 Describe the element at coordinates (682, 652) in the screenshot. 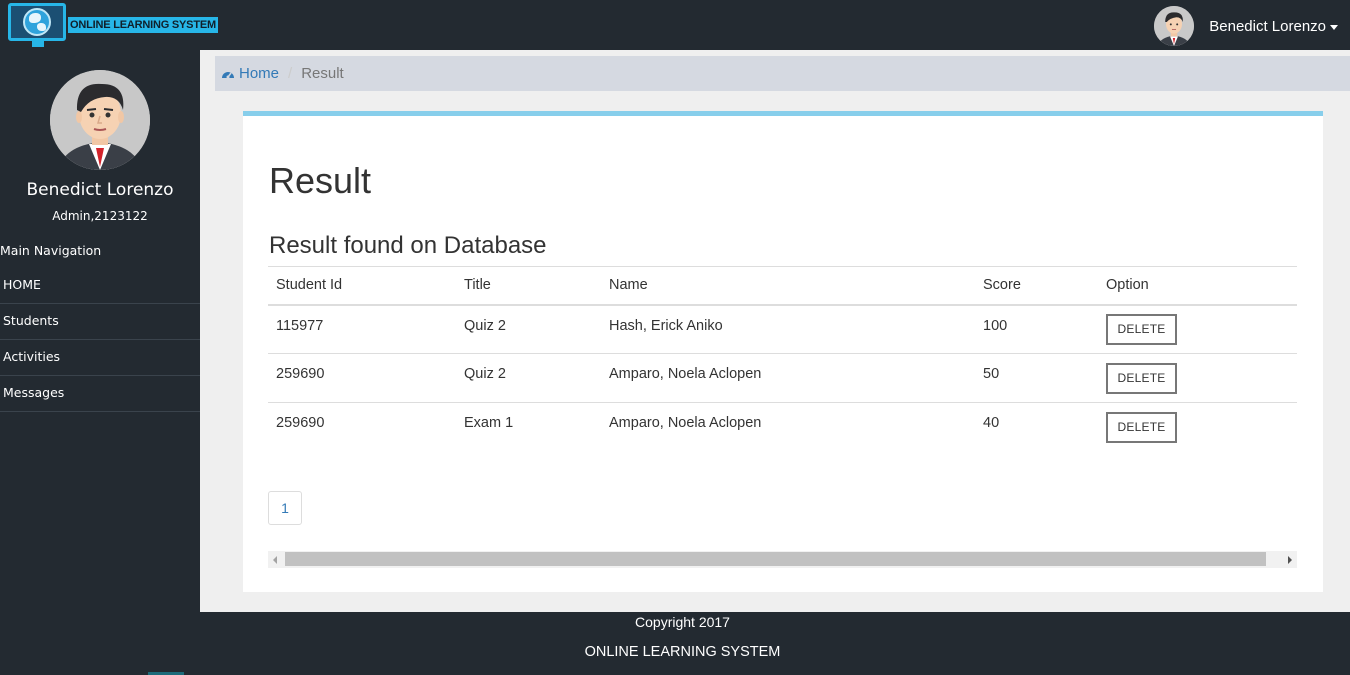

I see `footer-title: ONLINE LEARNING SYSTEM` at that location.